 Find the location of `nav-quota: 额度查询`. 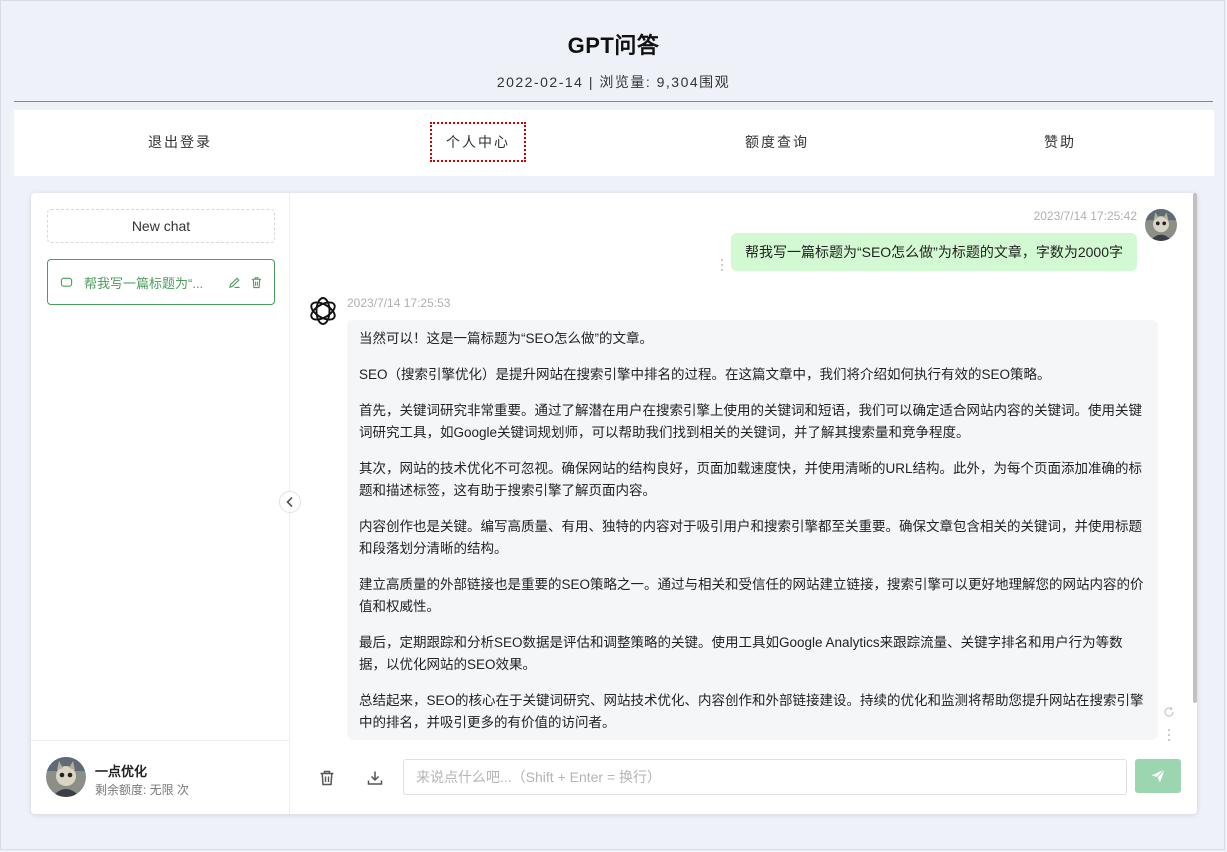

nav-quota: 额度查询 is located at coordinates (777, 142).